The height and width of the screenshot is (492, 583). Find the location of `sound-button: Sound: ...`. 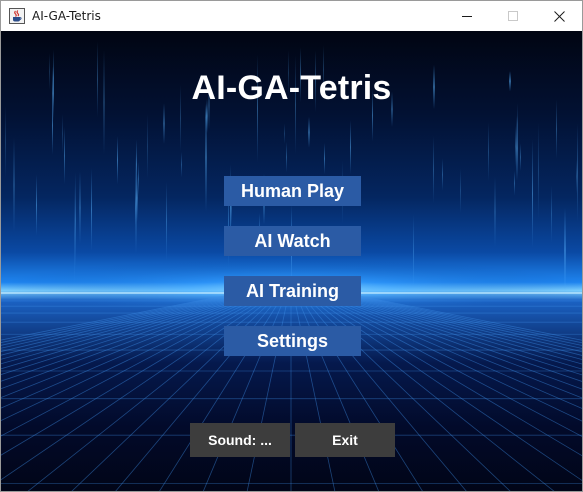

sound-button: Sound: ... is located at coordinates (240, 440).